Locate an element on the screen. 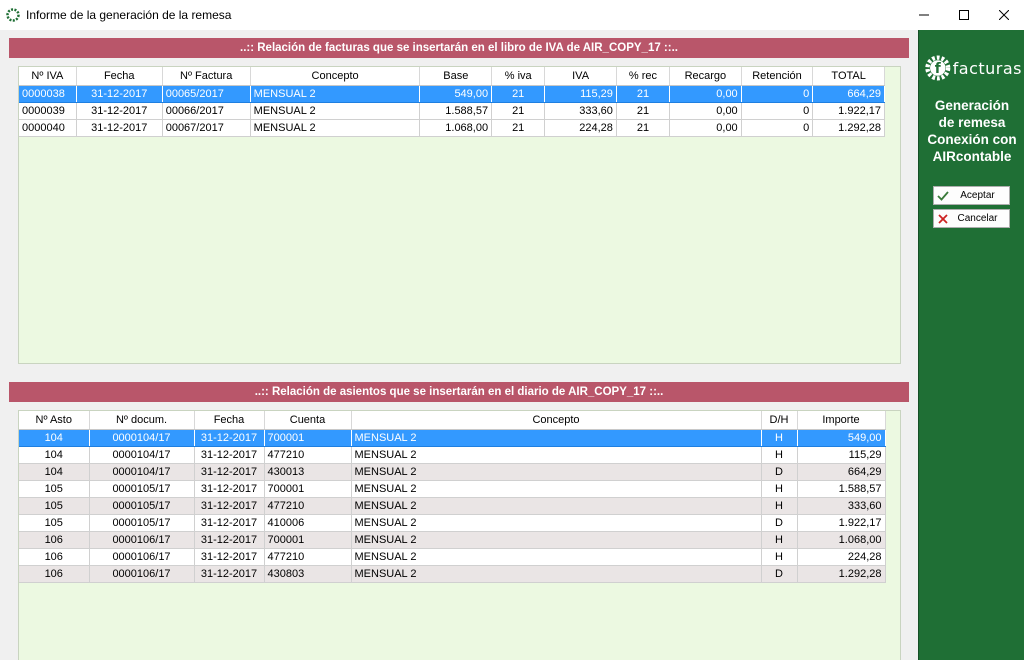 This screenshot has height=660, width=1024. minimize-icon is located at coordinates (924, 15).